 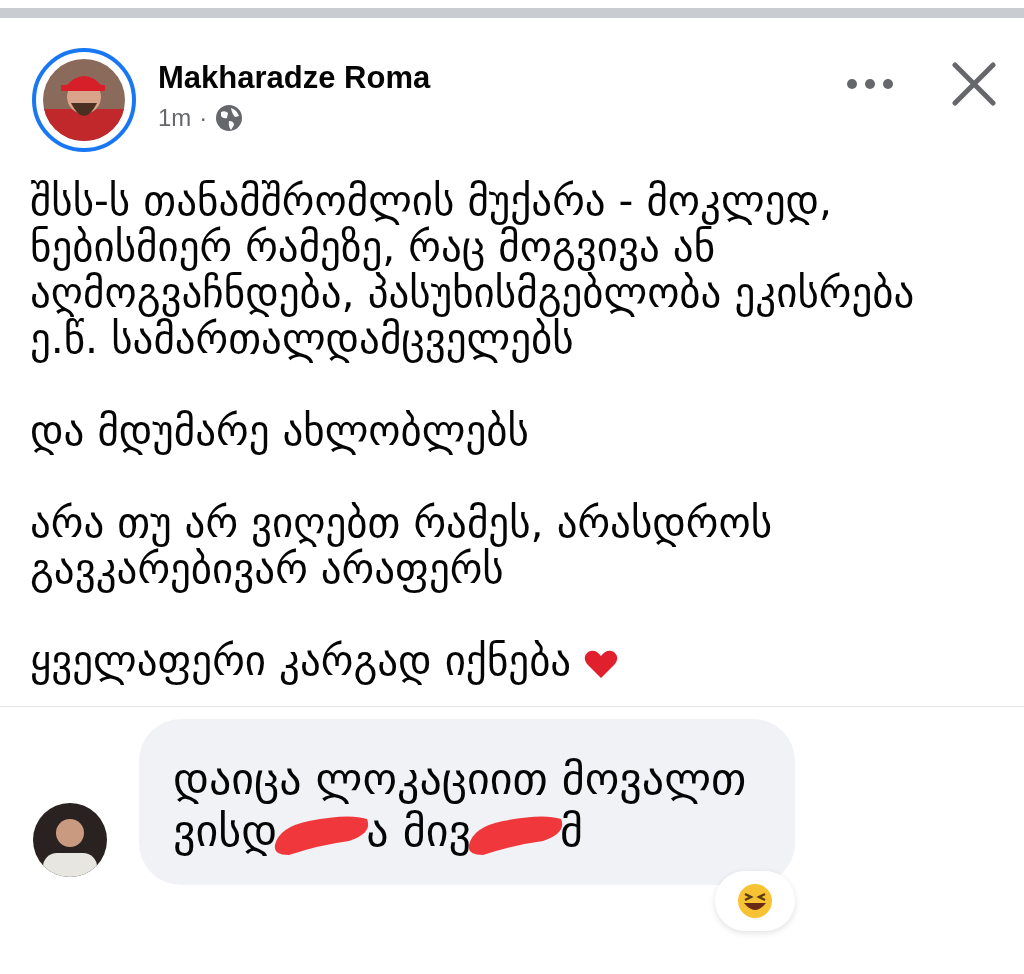 I want to click on comment-text: ვისდ, so click(x=225, y=831).